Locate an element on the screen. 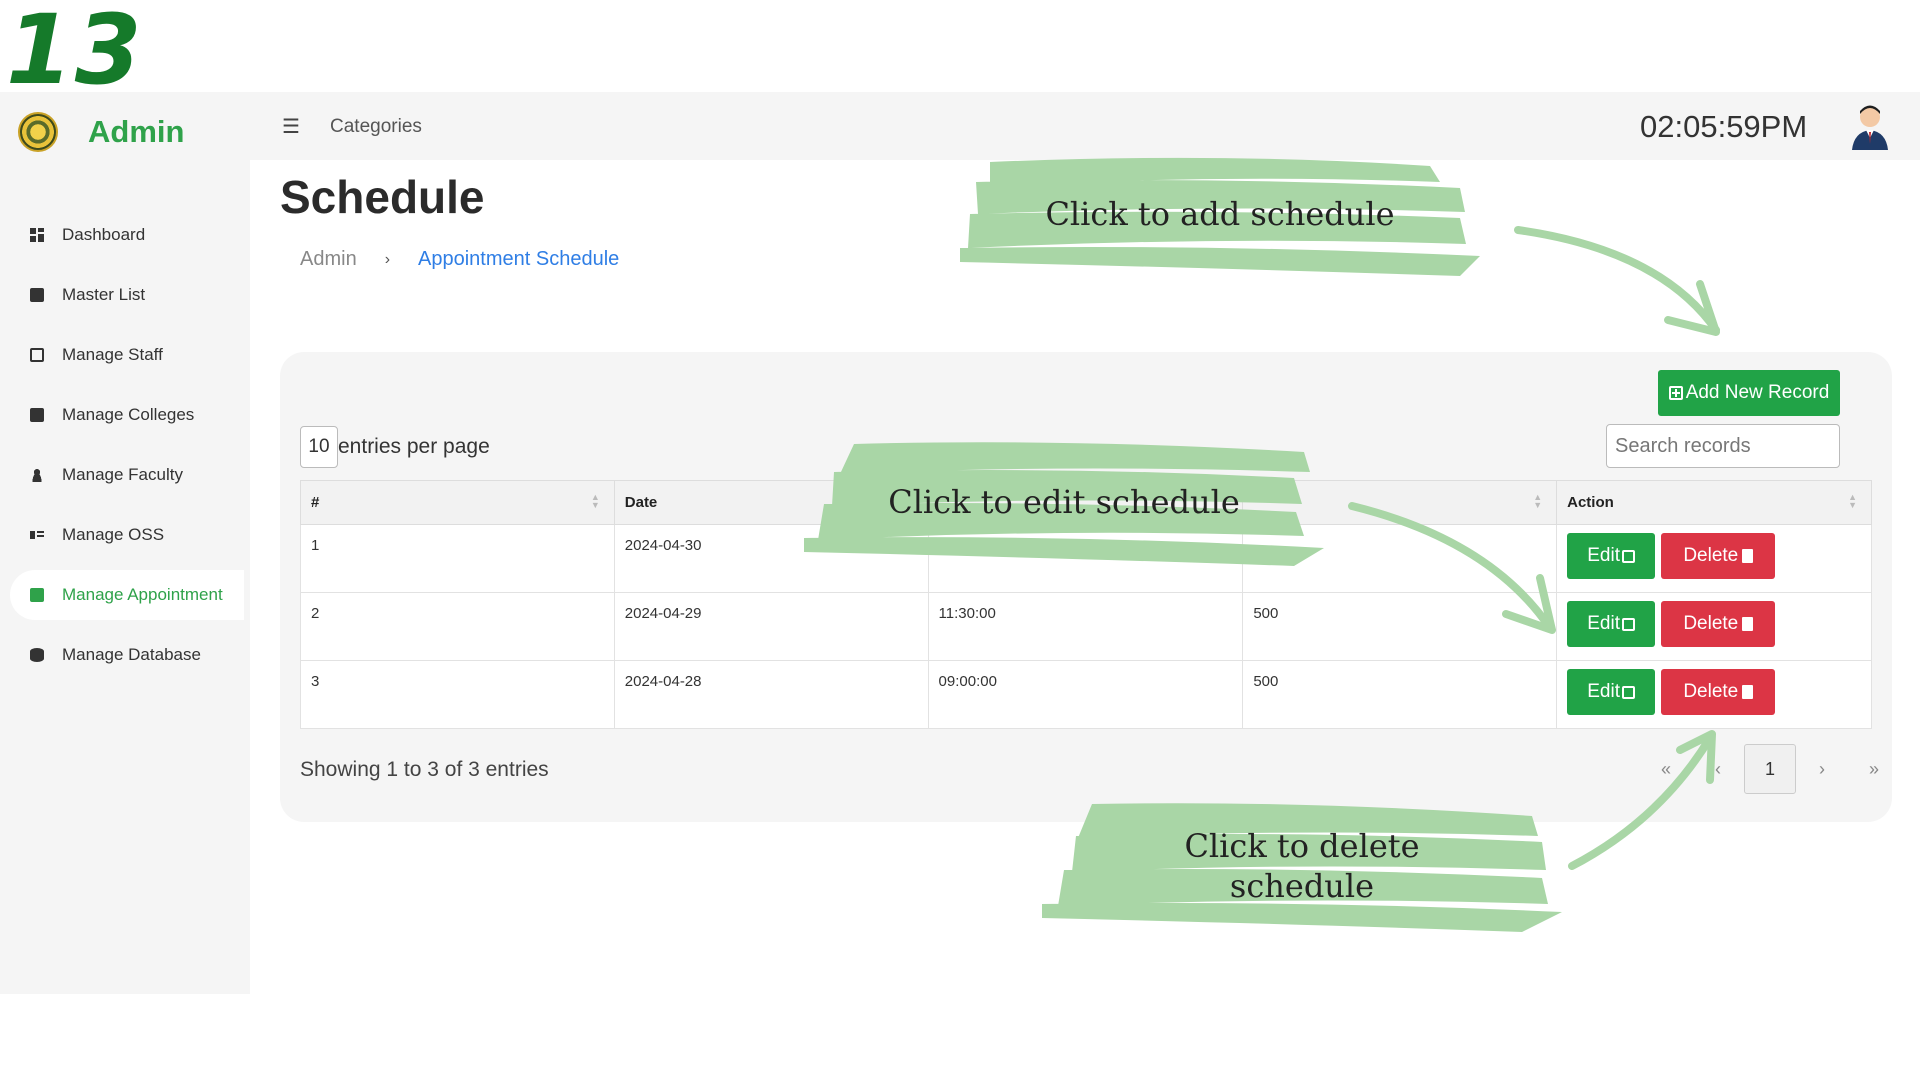  cell-number: 1 is located at coordinates (457, 558).